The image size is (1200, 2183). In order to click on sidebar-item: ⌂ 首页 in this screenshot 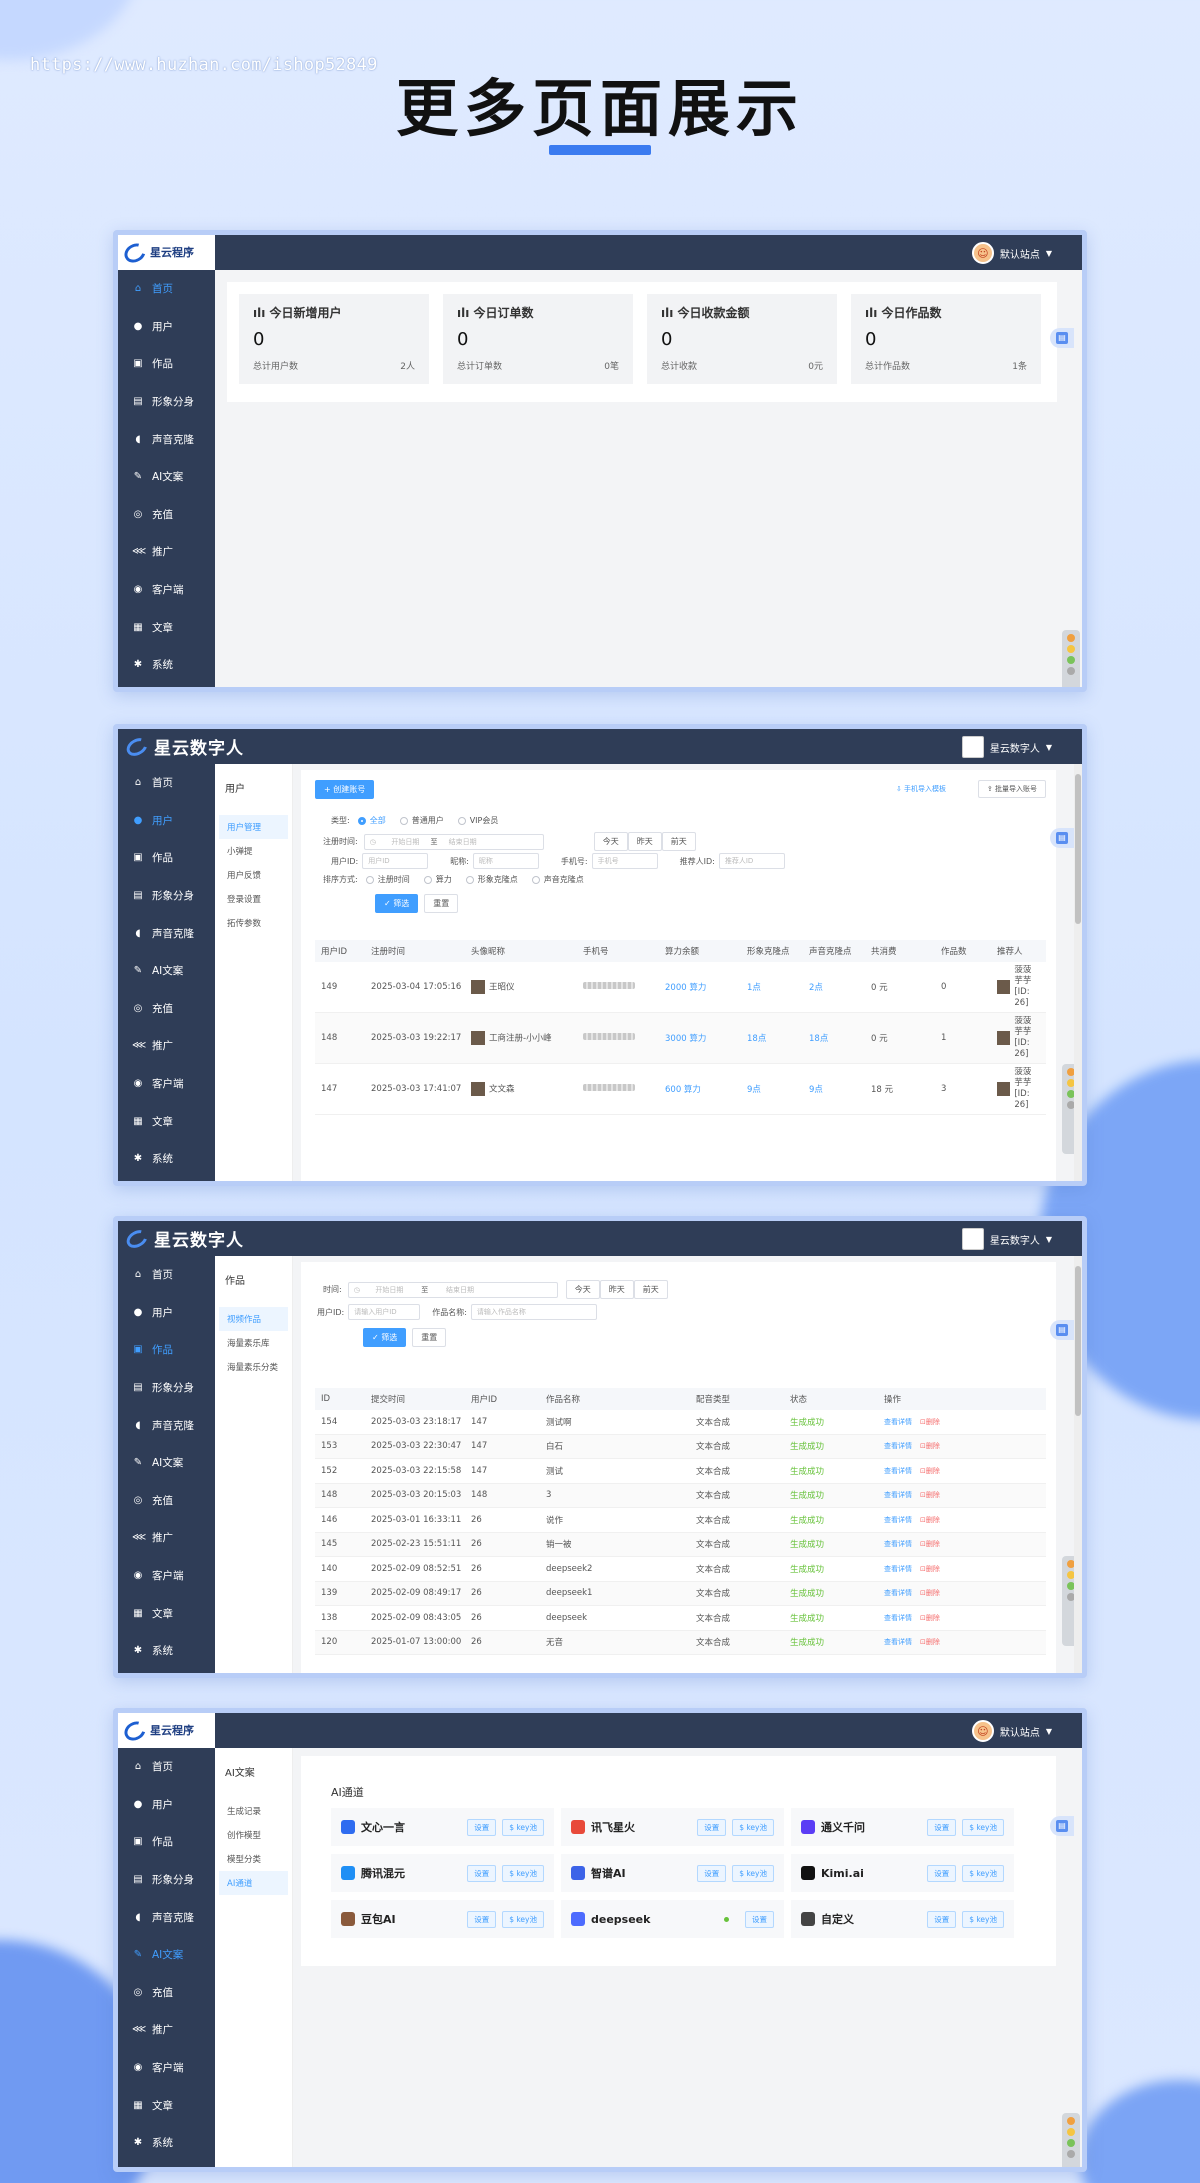, I will do `click(166, 783)`.